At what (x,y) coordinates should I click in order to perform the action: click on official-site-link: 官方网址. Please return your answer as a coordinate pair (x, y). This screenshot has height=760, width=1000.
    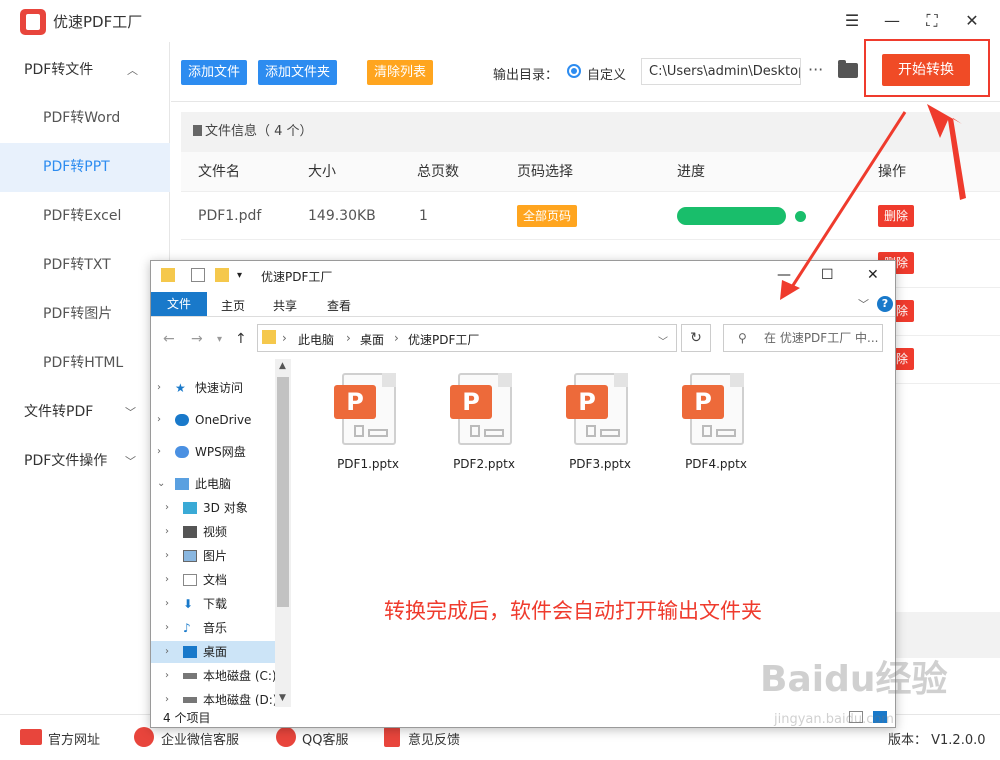
    Looking at the image, I should click on (74, 738).